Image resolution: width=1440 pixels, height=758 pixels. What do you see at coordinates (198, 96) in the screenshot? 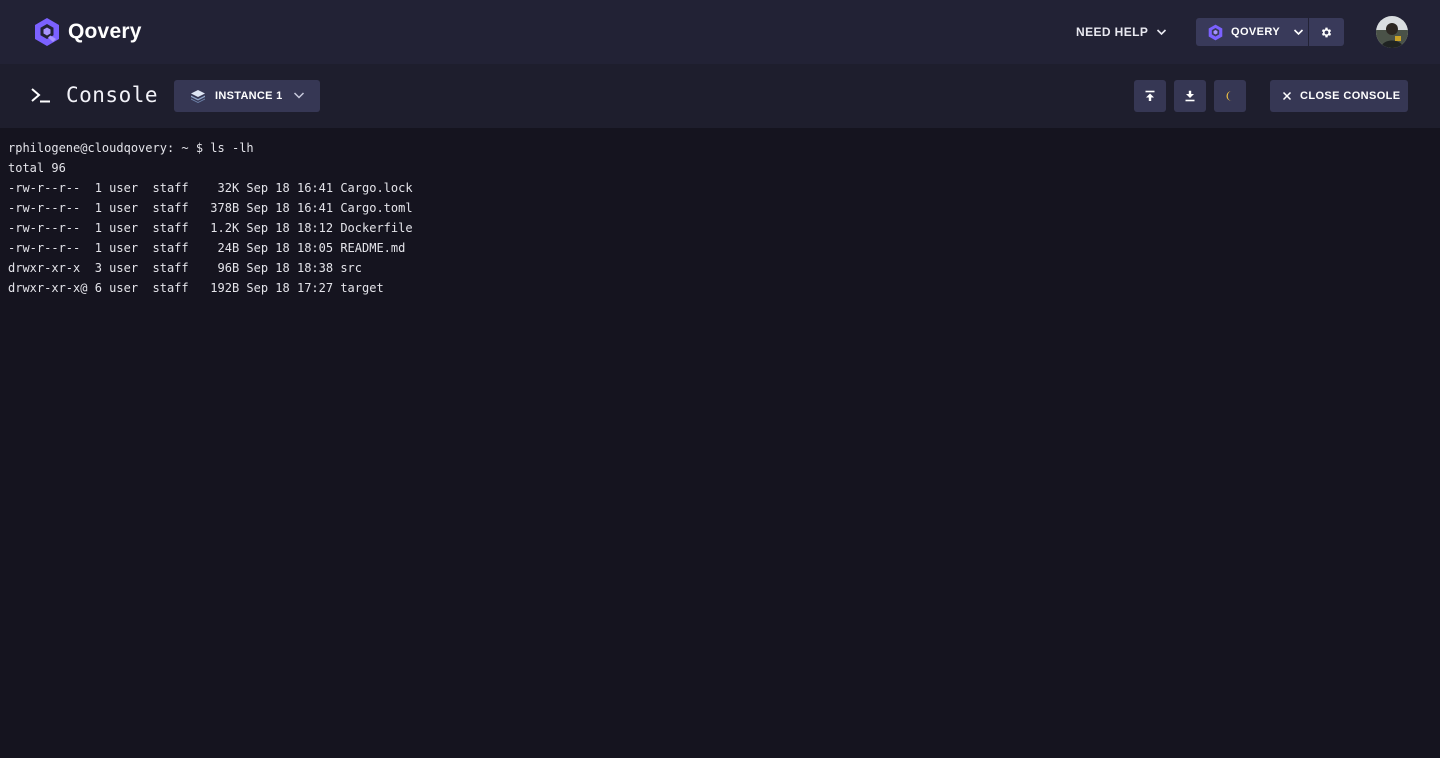
I see `stack-layers-icon` at bounding box center [198, 96].